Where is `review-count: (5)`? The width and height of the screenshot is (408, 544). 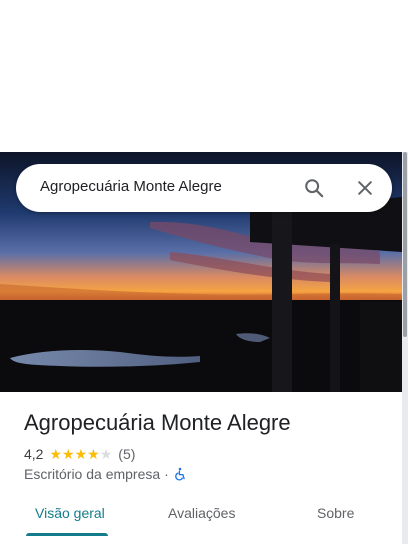 review-count: (5) is located at coordinates (126, 454).